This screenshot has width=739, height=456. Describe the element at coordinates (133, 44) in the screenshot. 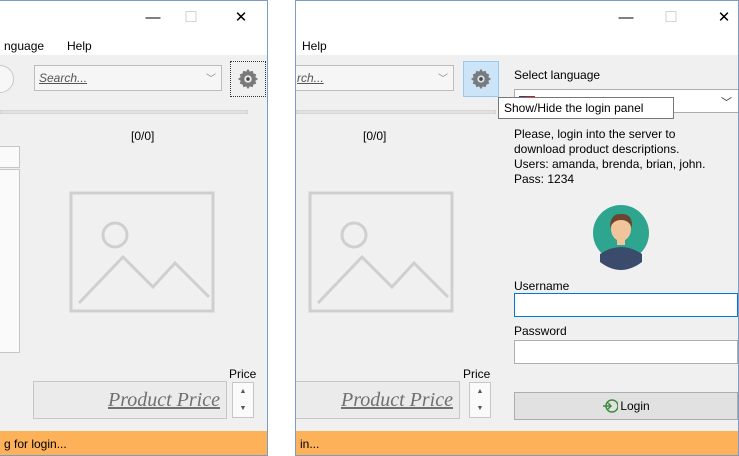

I see `menu-bar: nguage Help` at that location.